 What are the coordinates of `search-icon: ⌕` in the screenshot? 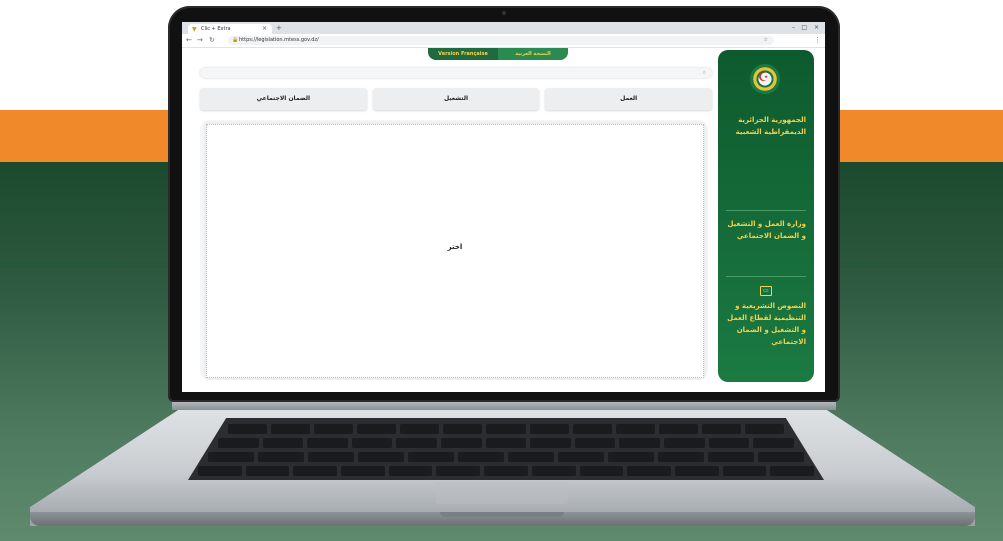 It's located at (704, 73).